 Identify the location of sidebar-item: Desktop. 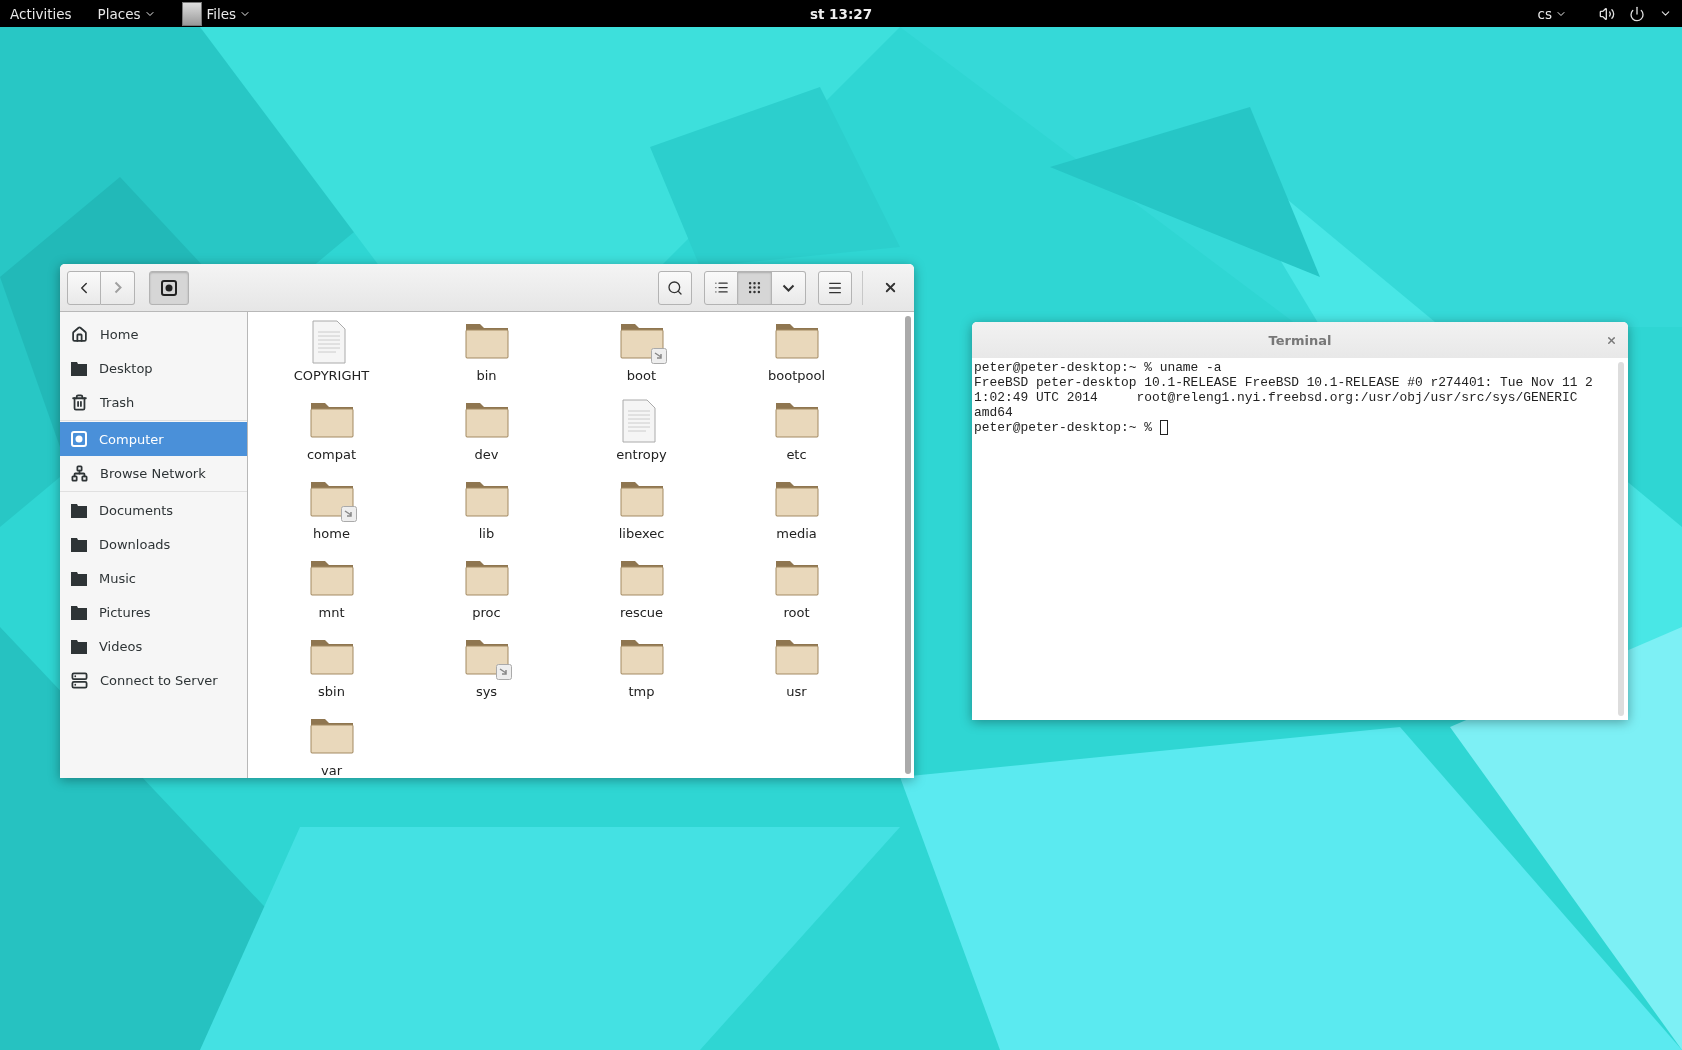
(153, 368).